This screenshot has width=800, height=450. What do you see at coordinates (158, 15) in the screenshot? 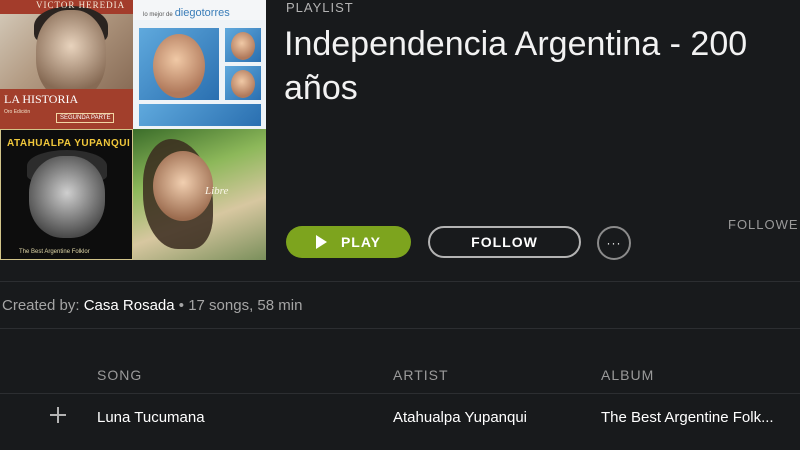
I see `cover-small-text: lo mejor de` at bounding box center [158, 15].